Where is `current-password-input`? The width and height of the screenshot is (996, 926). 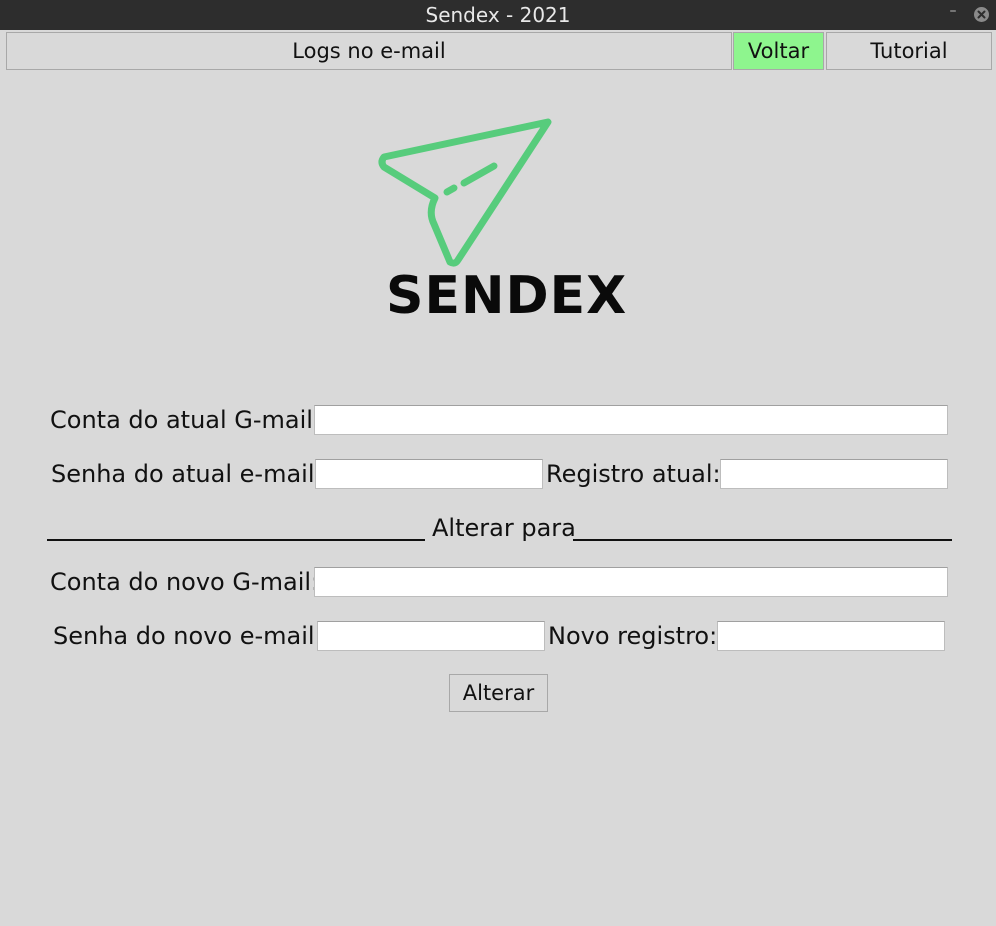 current-password-input is located at coordinates (429, 474).